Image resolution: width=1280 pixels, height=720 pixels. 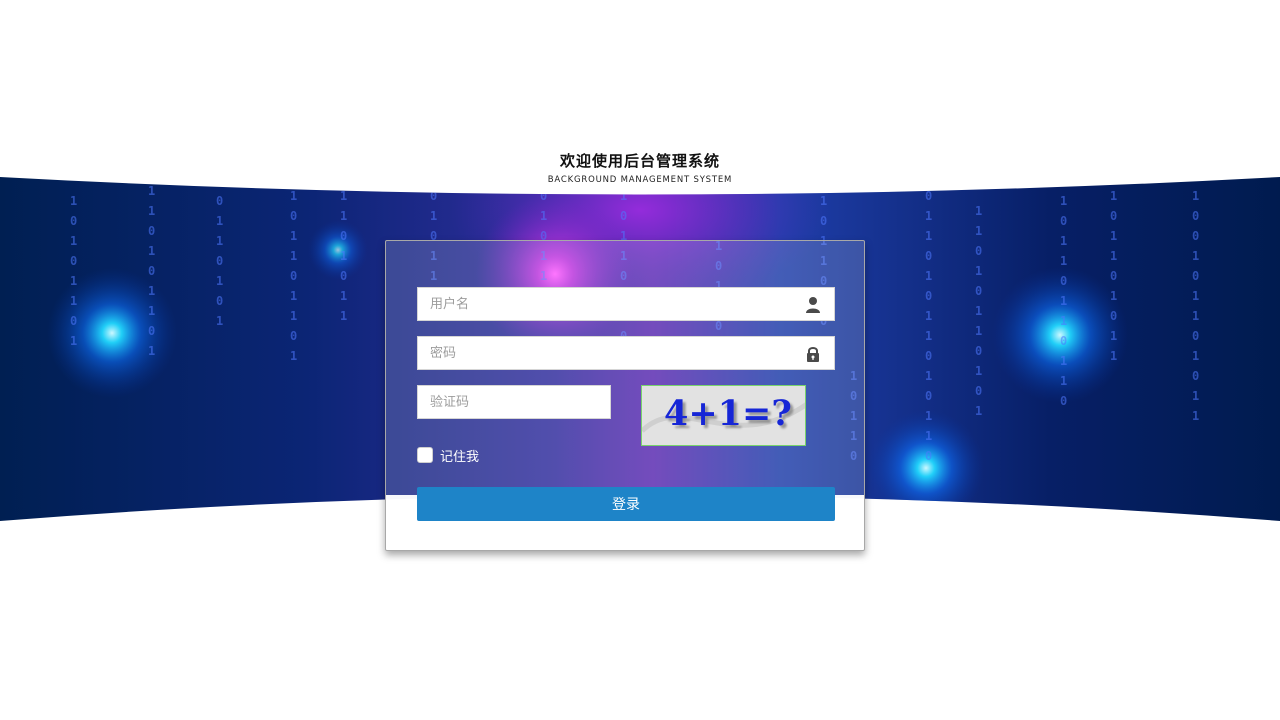 I want to click on captcha-field, so click(x=514, y=402).